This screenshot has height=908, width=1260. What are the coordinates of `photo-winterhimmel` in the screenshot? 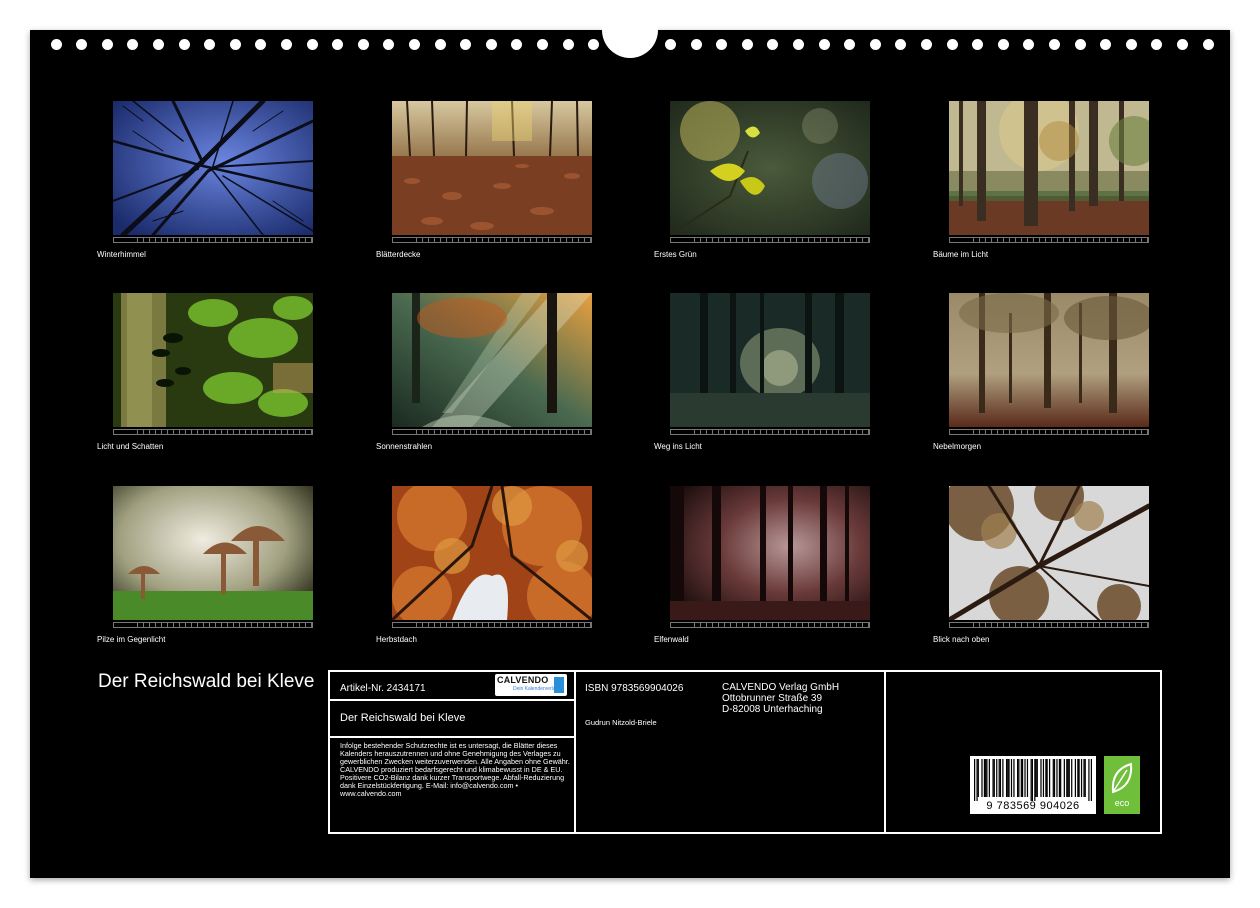 It's located at (213, 168).